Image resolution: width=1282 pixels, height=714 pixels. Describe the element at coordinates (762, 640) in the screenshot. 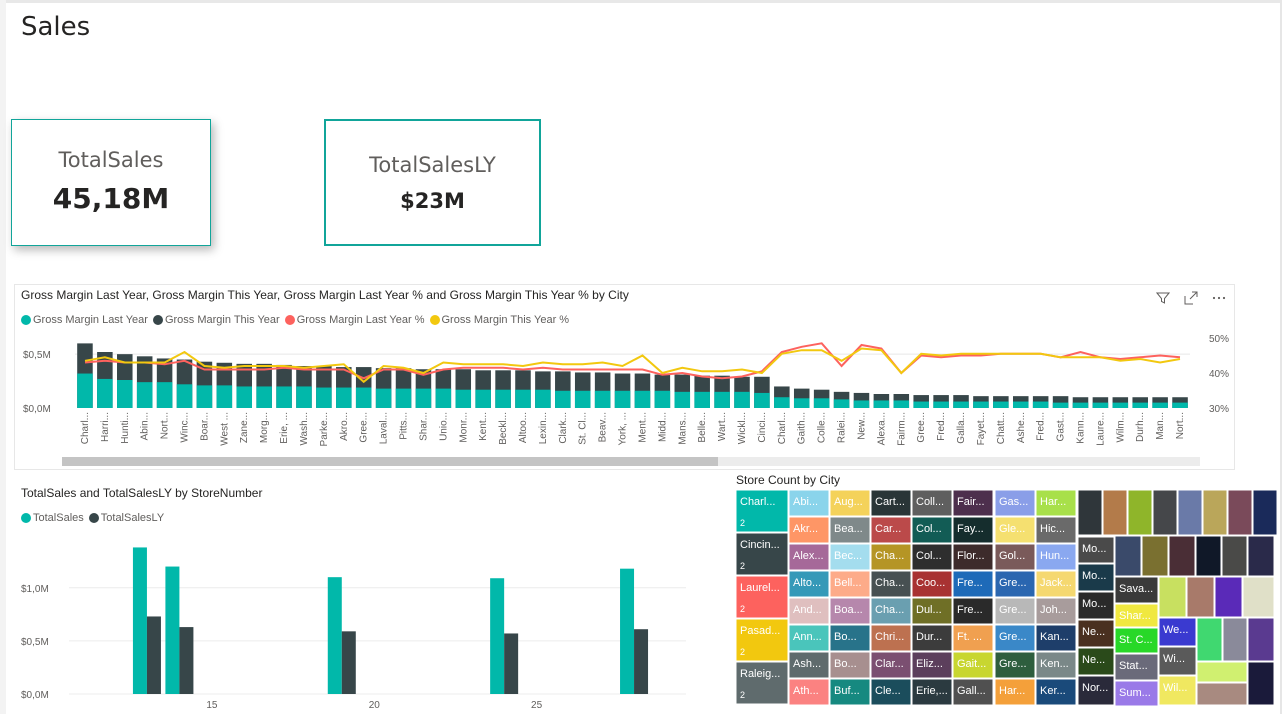

I see `treemap-cell: Pasad... 2` at that location.